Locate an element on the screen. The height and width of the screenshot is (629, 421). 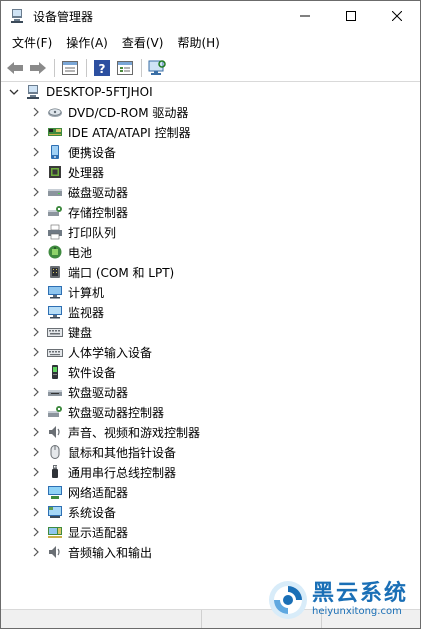
storage-controller-icon is located at coordinates (55, 212).